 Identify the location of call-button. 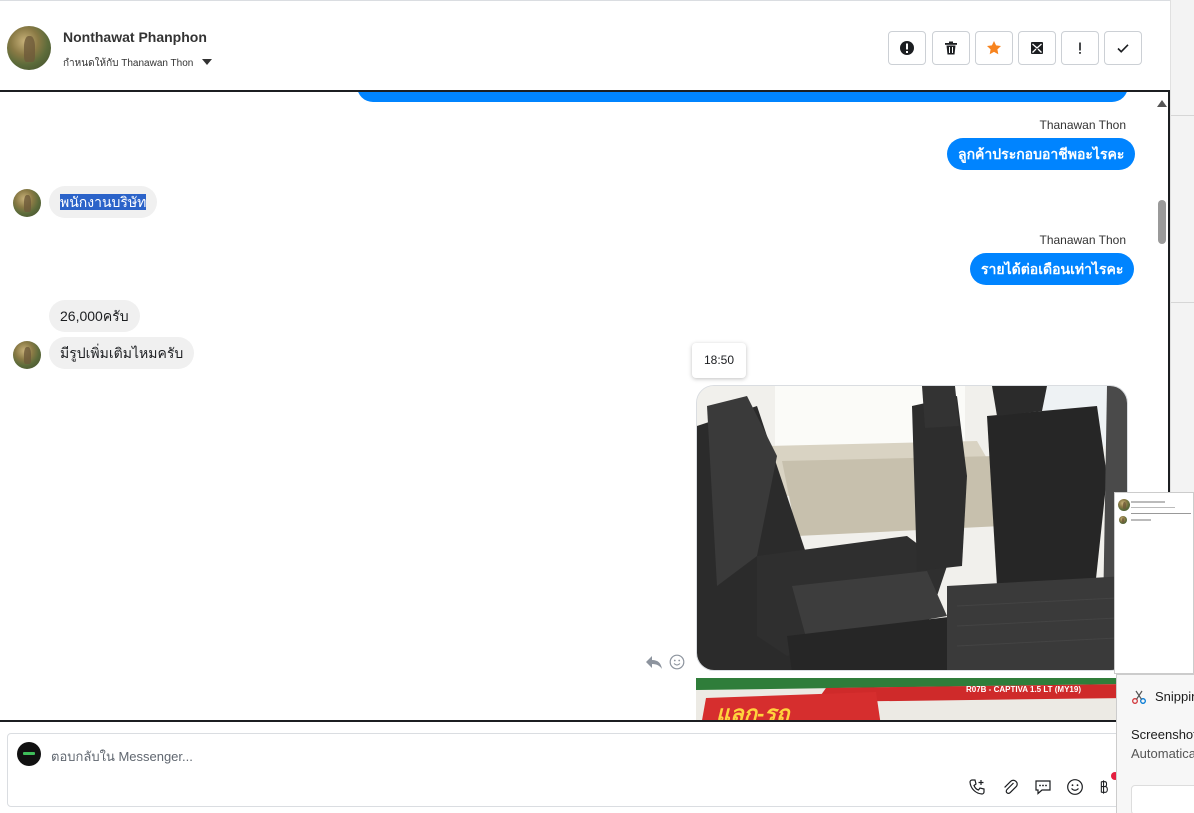
(977, 787).